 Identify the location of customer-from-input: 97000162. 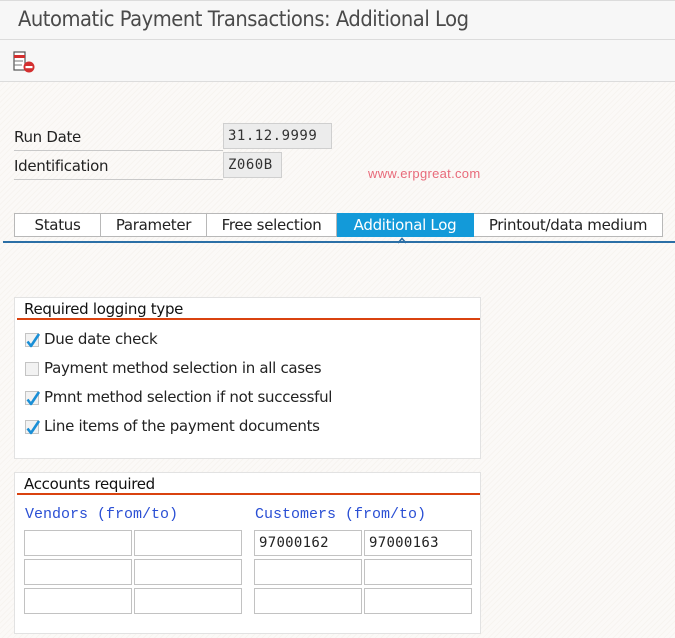
(308, 543).